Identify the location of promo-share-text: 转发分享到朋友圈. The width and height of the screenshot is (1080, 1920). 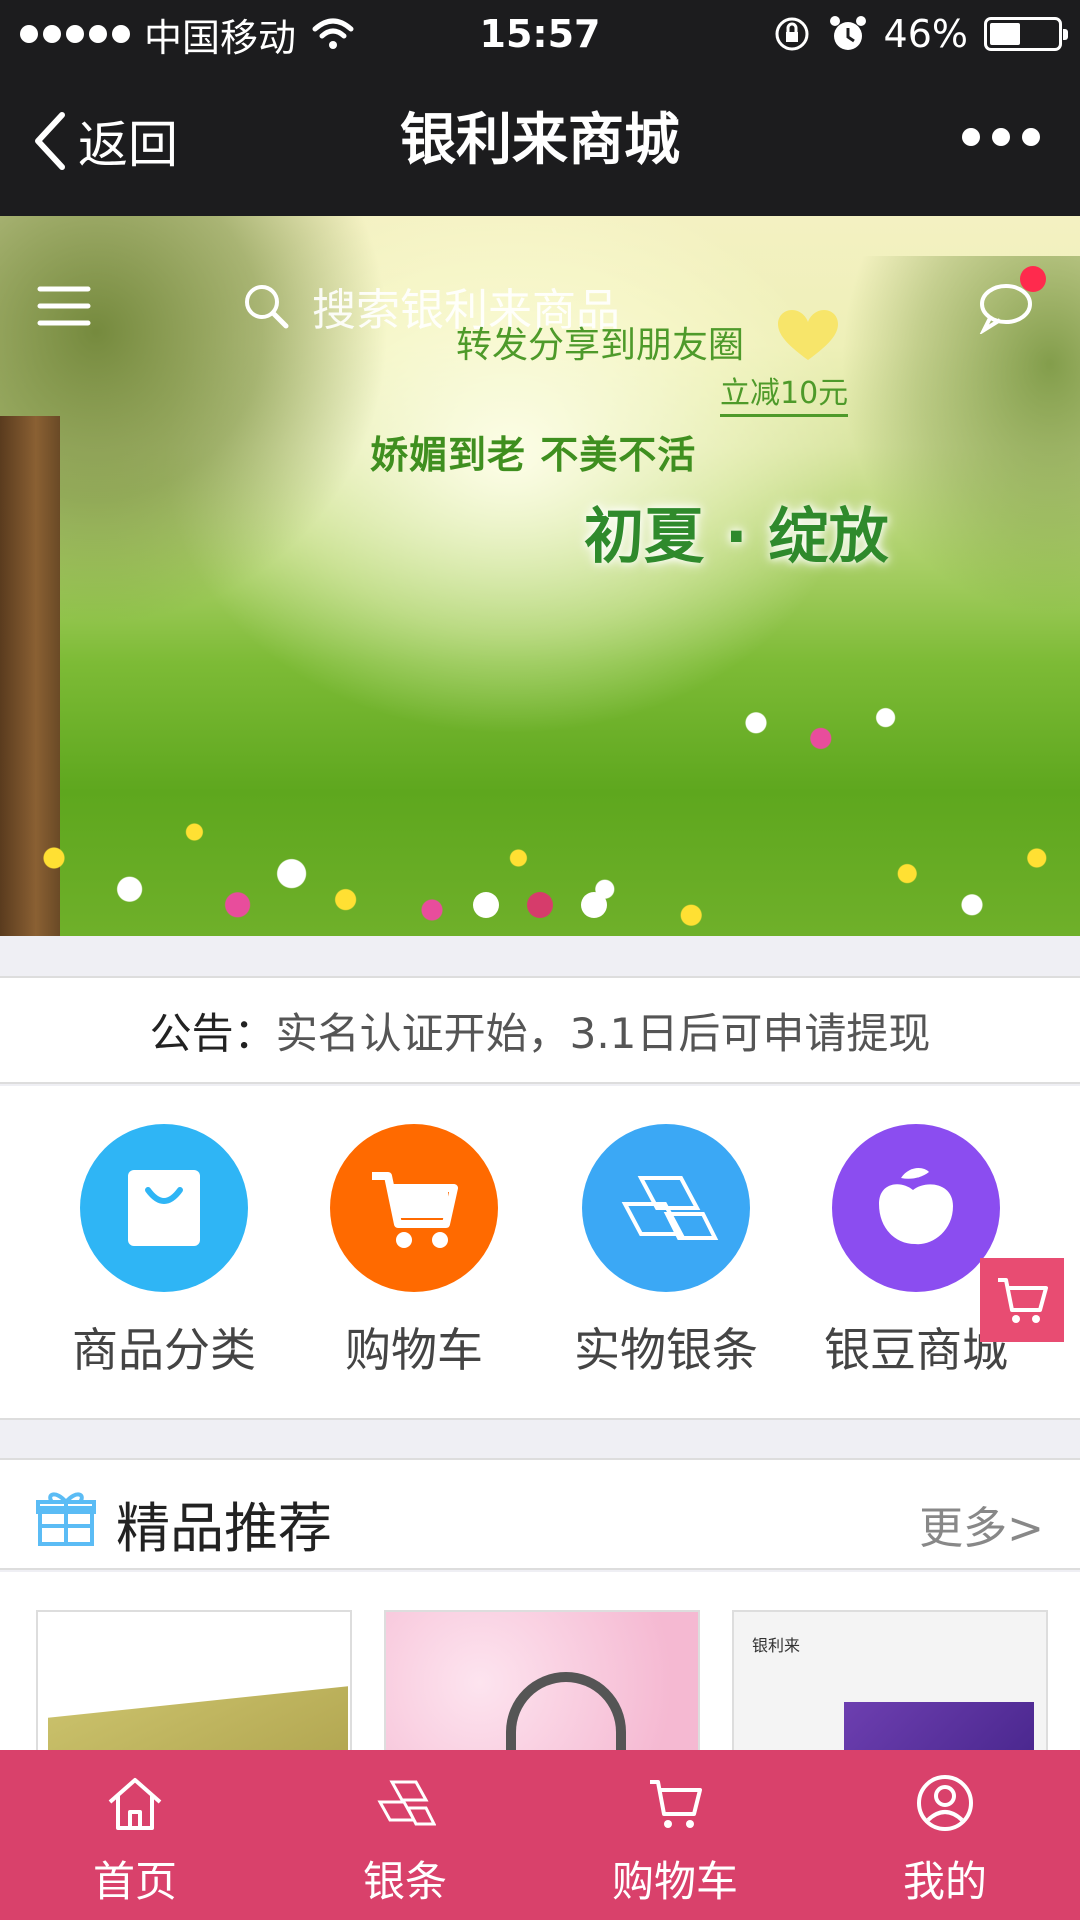
(600, 345).